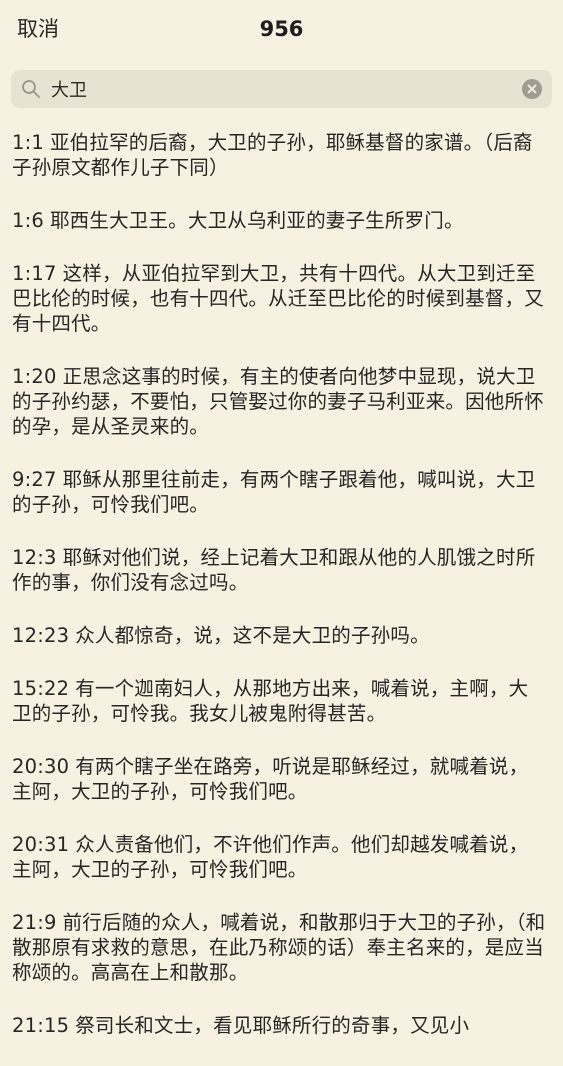 The image size is (563, 1066). I want to click on verse-ref: 12:3, so click(34, 557).